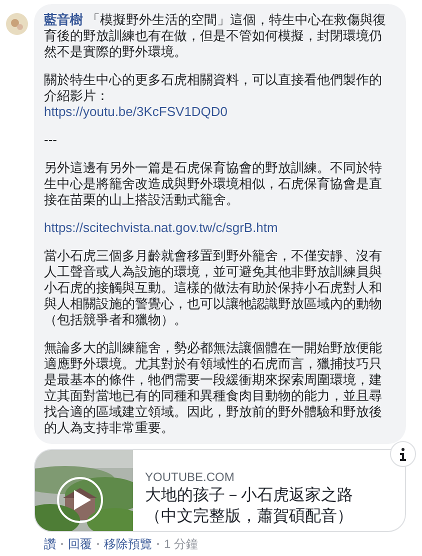  I want to click on action-link: 回覆, so click(80, 544).